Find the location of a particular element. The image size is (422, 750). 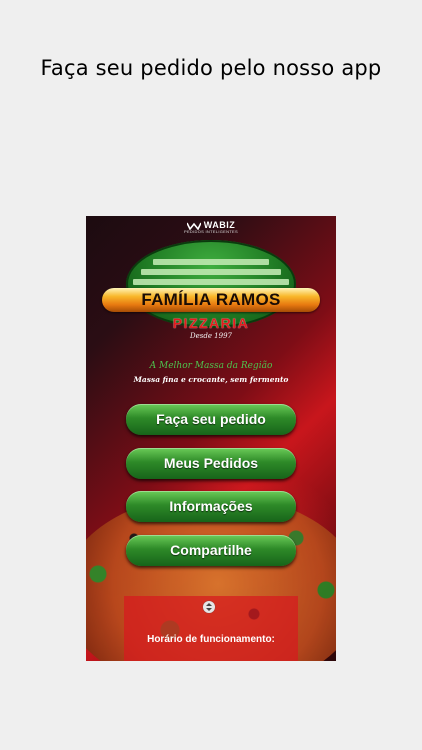

my-orders-button: Meus Pedidos is located at coordinates (211, 463).